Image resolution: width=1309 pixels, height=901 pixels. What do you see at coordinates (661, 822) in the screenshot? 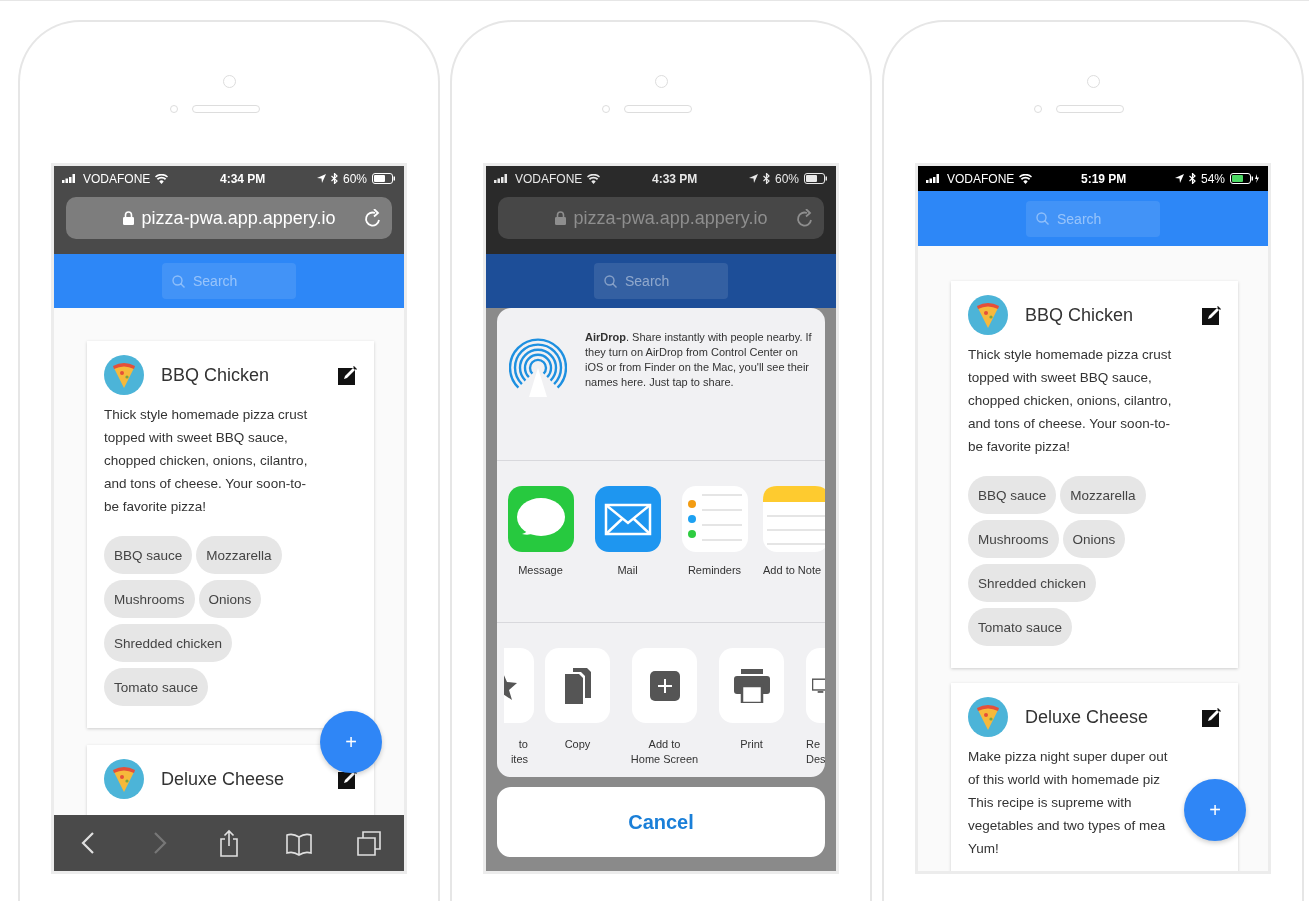
I see `cancel-button: Cancel` at bounding box center [661, 822].